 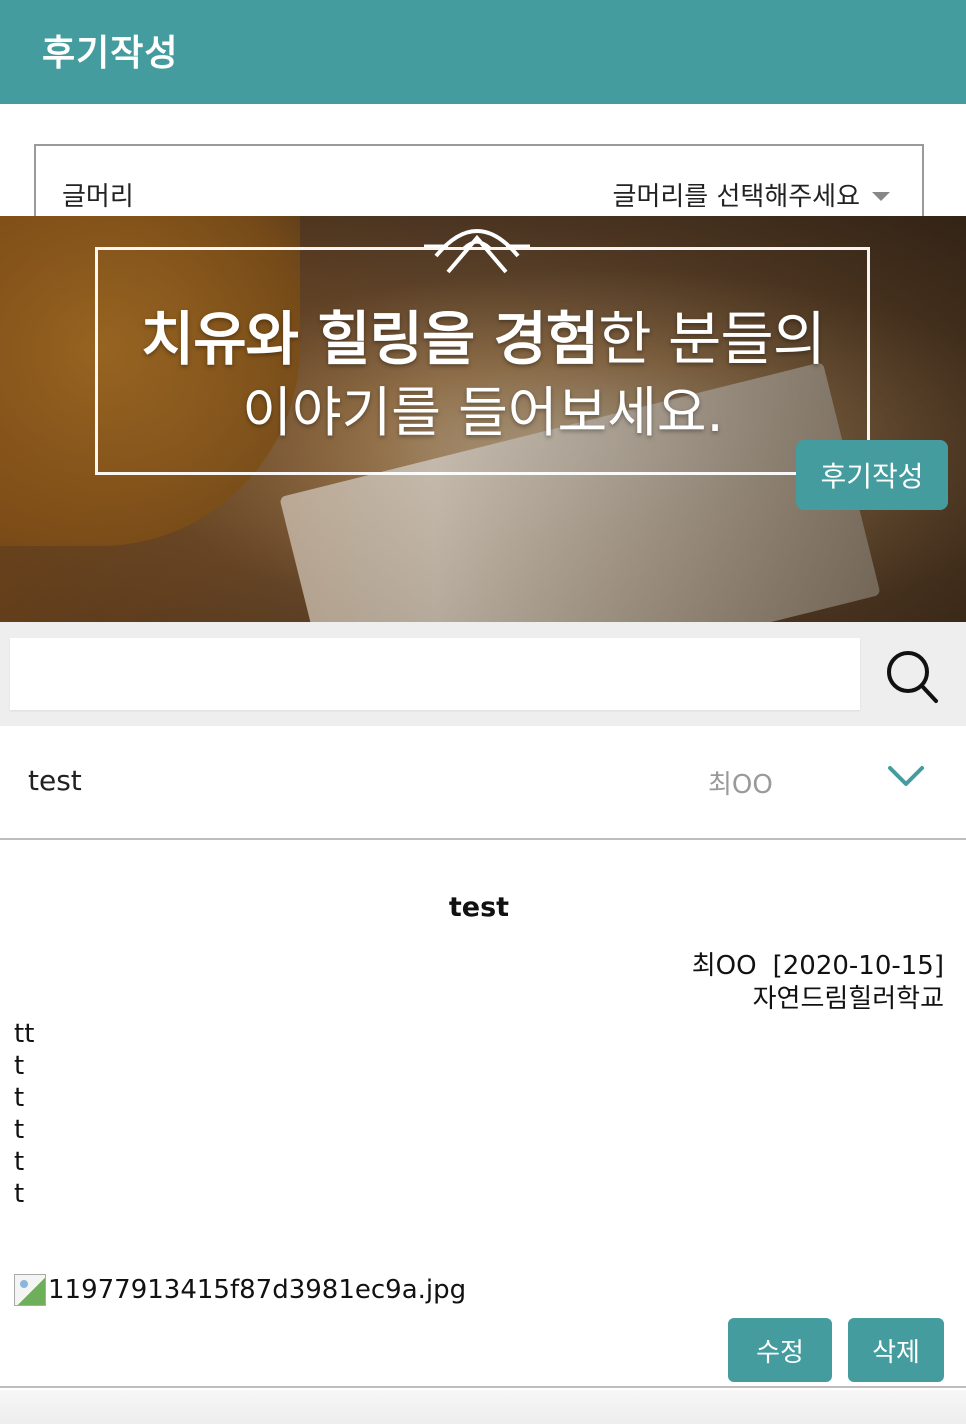 What do you see at coordinates (736, 197) in the screenshot?
I see `category-placeholder: 글머리를 선택해주세요` at bounding box center [736, 197].